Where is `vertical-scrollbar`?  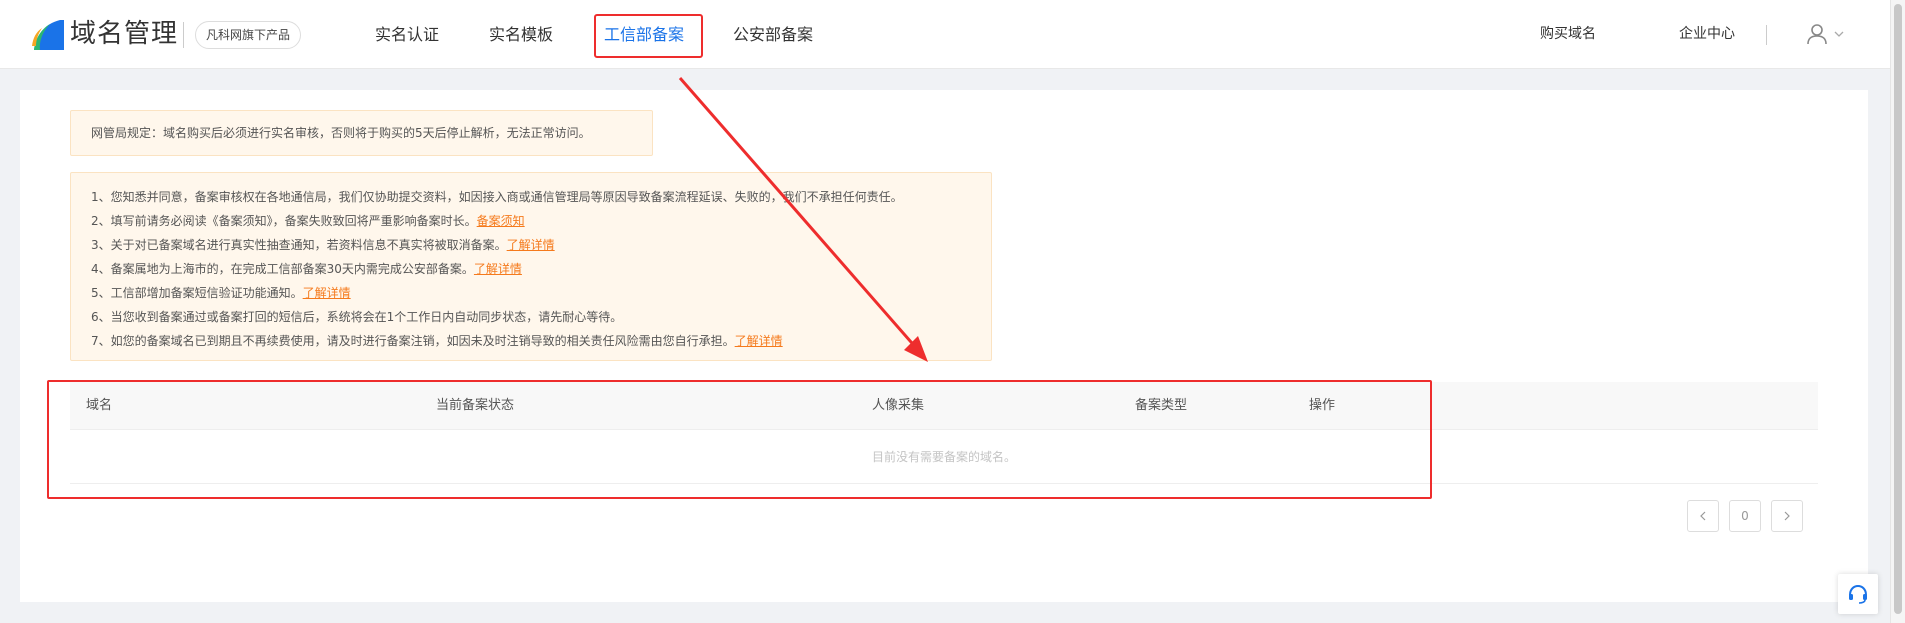
vertical-scrollbar is located at coordinates (1897, 311).